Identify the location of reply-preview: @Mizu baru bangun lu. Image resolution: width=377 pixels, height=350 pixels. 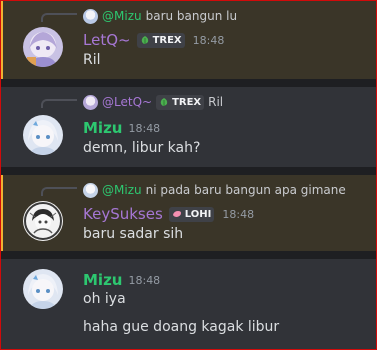
(160, 16).